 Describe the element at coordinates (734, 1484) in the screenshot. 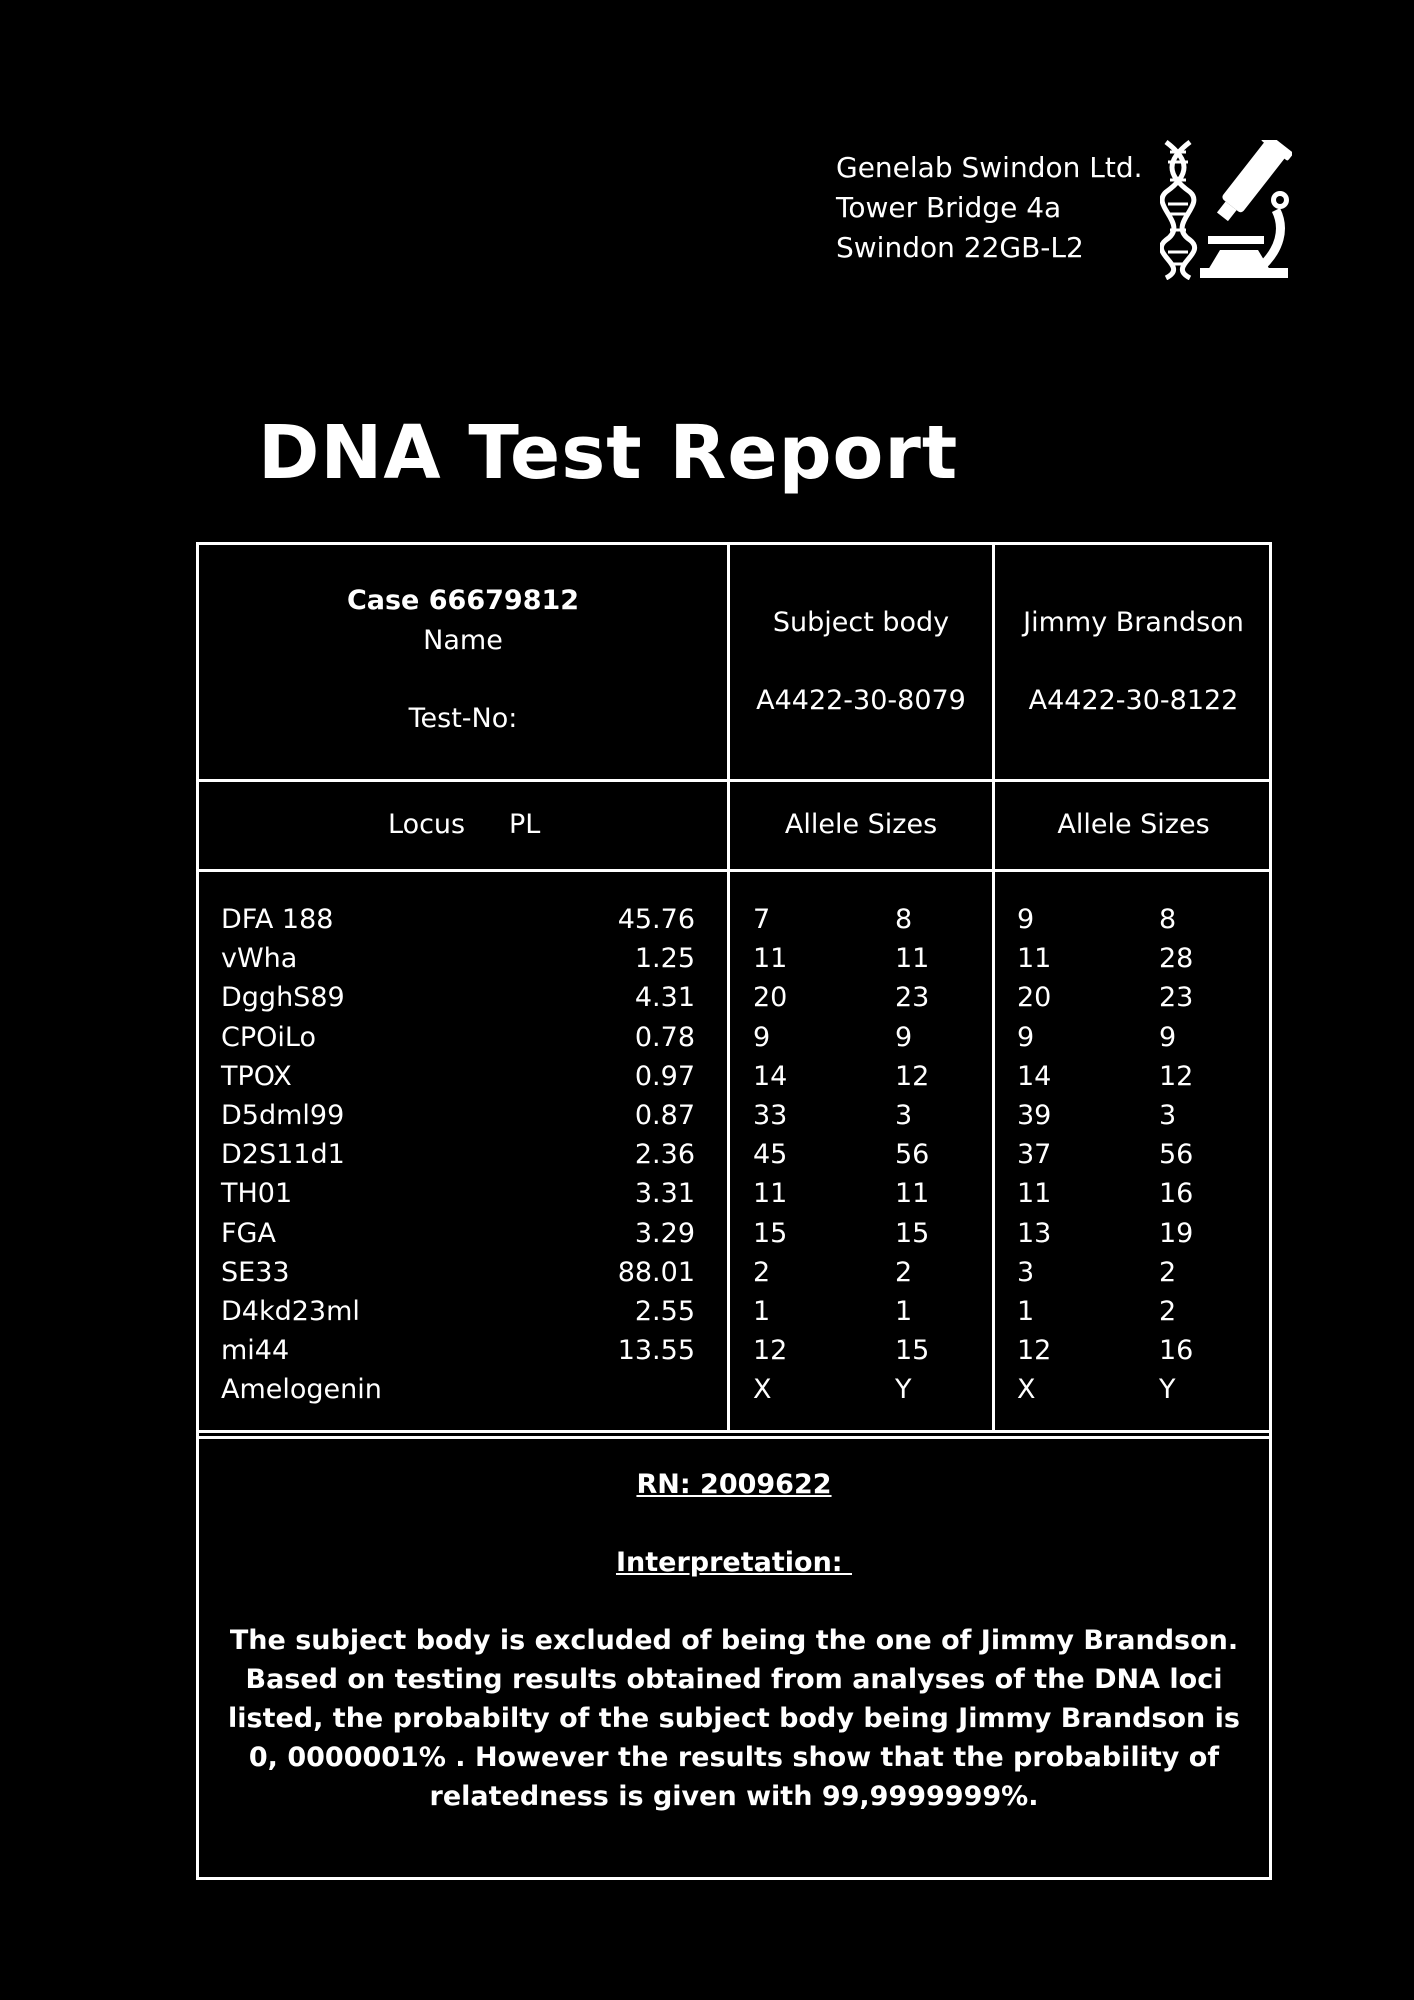

I see `rn-number: RN: 2009622` at that location.